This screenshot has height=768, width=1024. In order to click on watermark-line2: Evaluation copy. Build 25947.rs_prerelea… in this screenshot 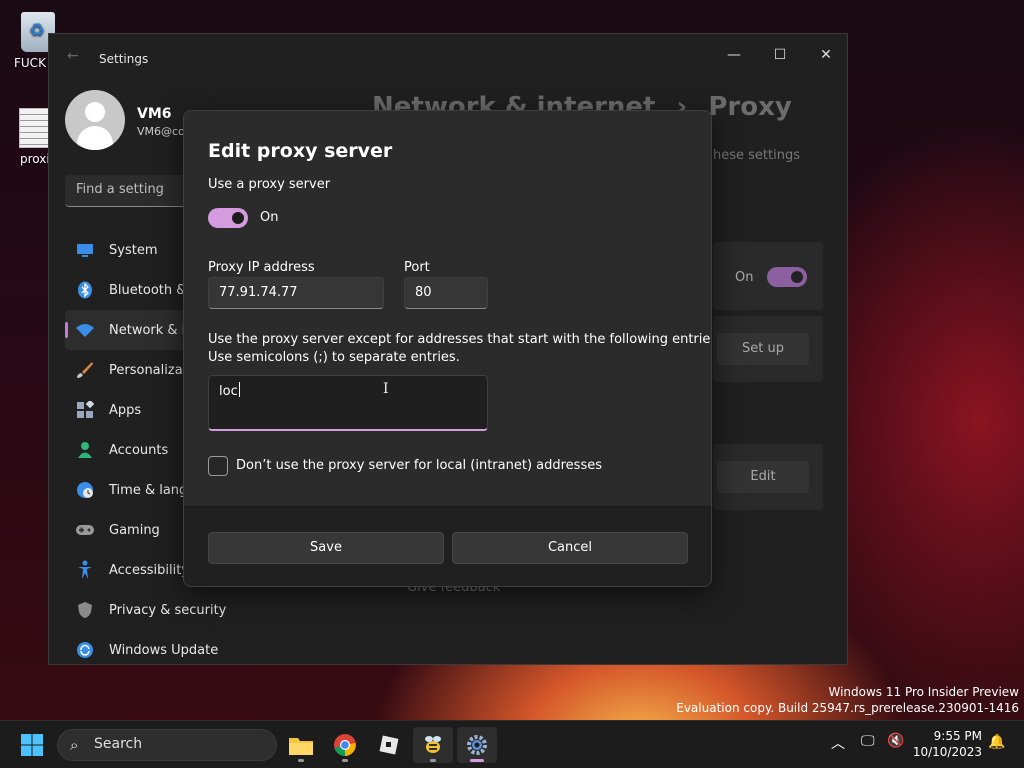, I will do `click(847, 708)`.